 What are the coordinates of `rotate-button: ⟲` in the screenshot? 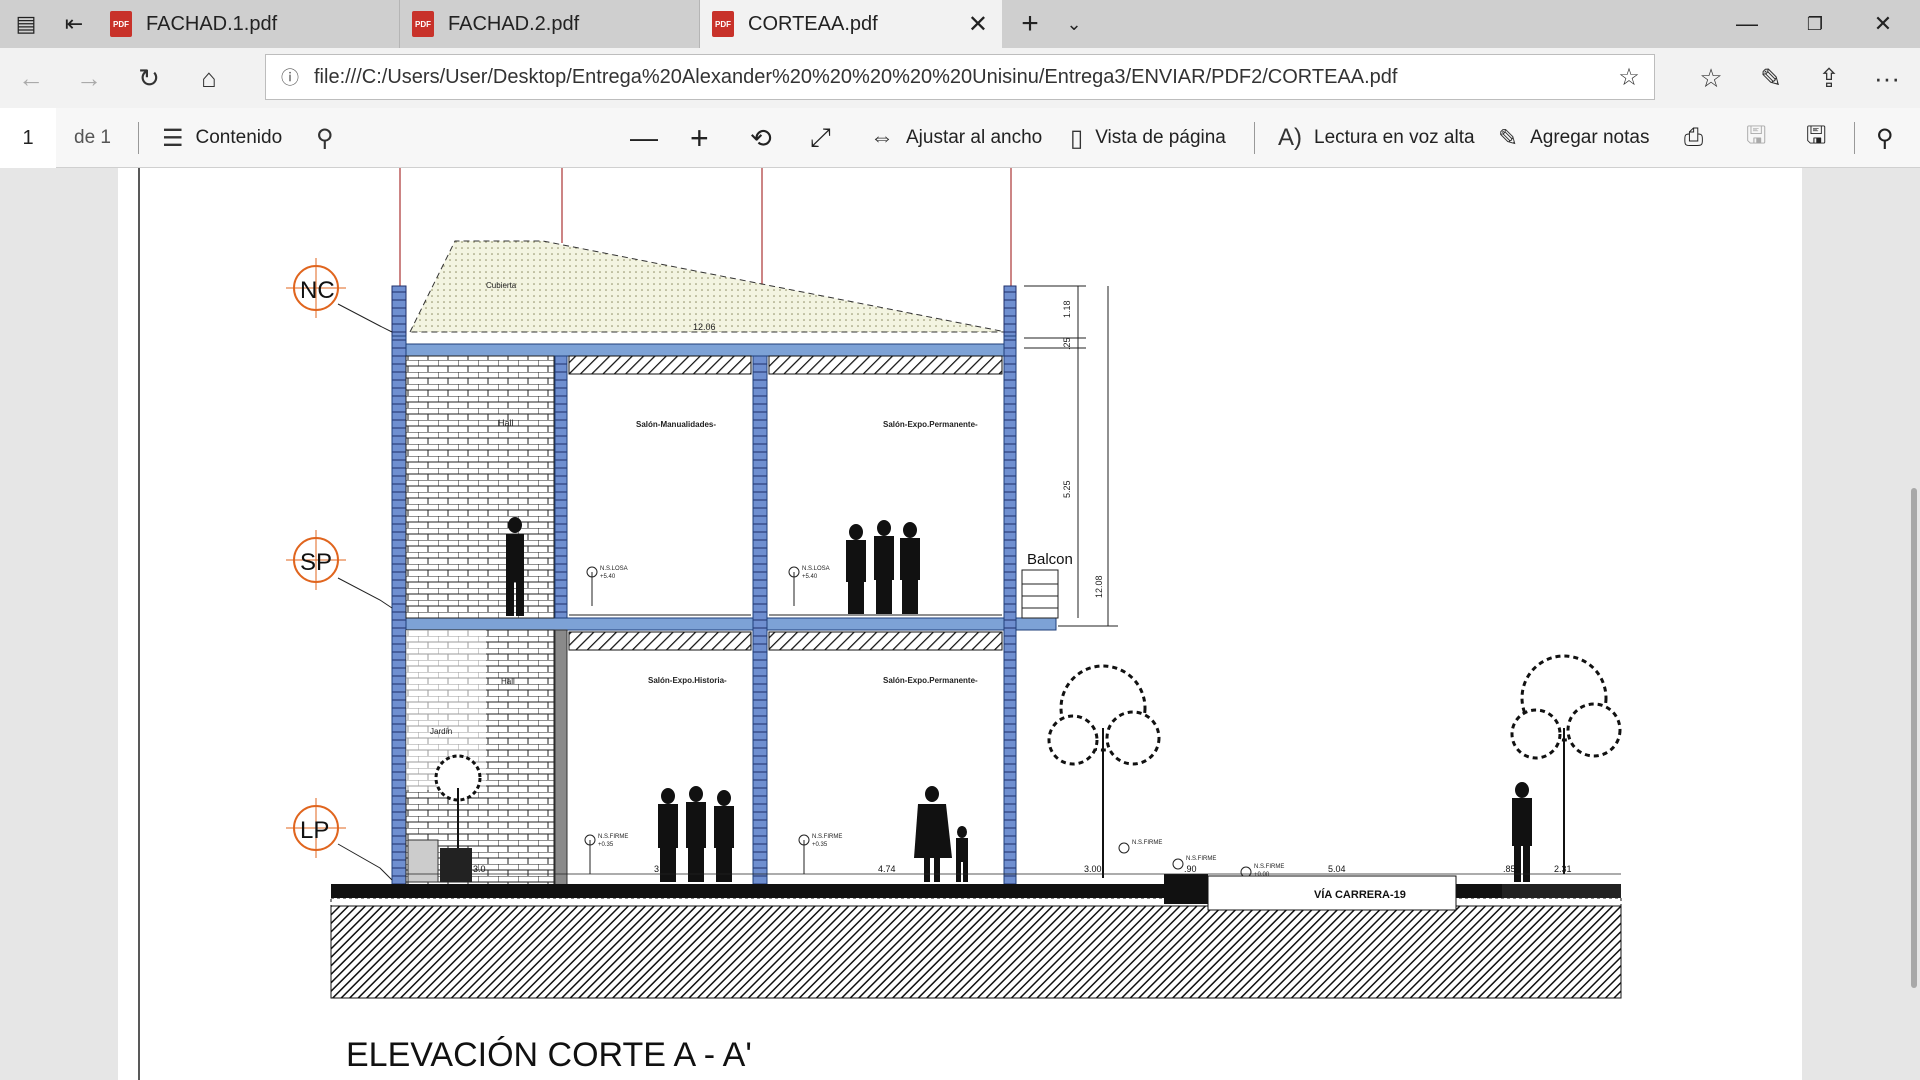 It's located at (761, 138).